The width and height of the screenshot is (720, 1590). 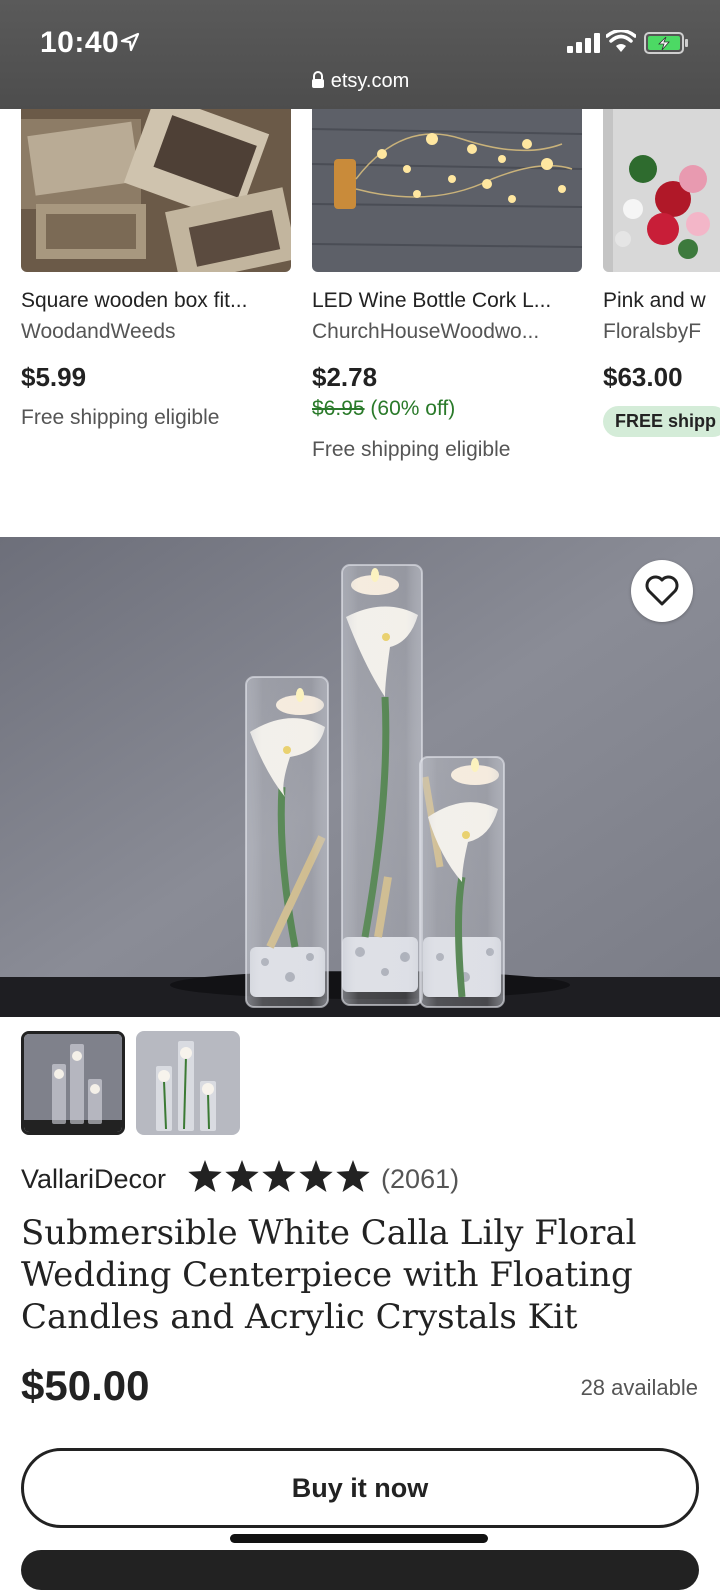 What do you see at coordinates (370, 81) in the screenshot?
I see `url-text: etsy.com` at bounding box center [370, 81].